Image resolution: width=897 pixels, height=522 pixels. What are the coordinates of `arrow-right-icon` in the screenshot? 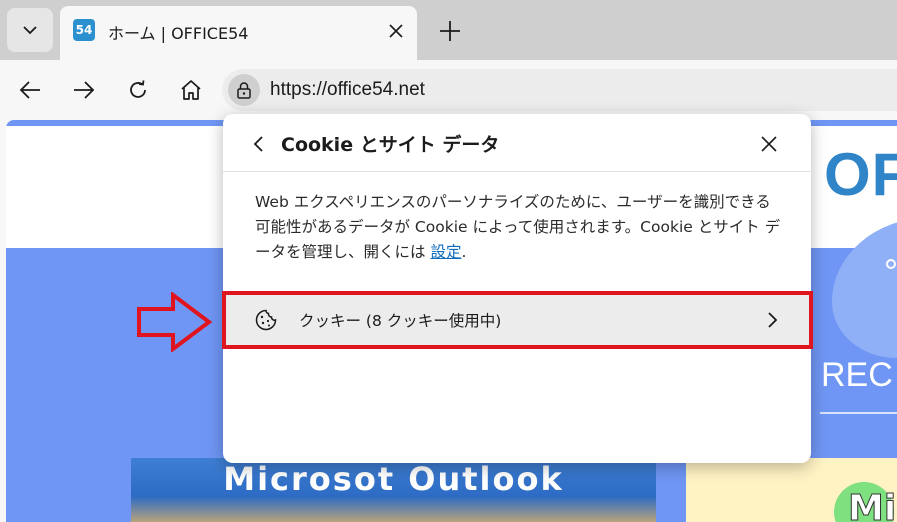 It's located at (84, 90).